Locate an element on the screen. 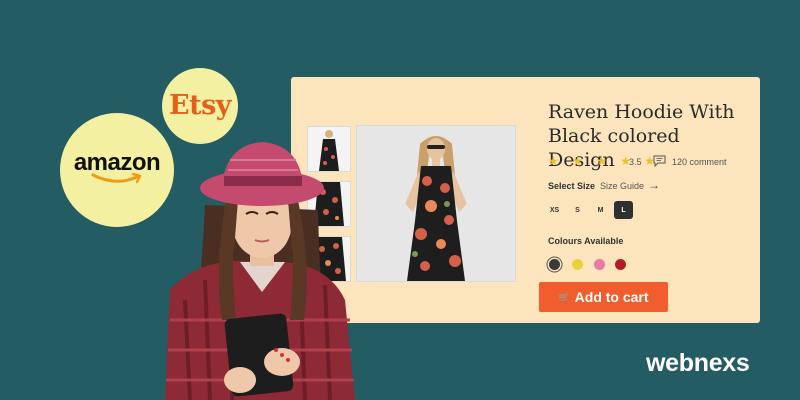 The width and height of the screenshot is (800, 400). webnexs-logo: webnexs is located at coordinates (698, 363).